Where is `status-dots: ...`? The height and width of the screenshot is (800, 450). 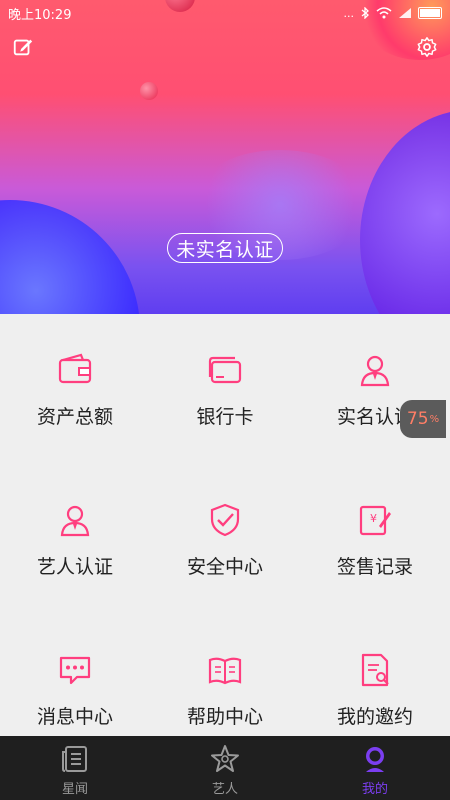 status-dots: ... is located at coordinates (349, 13).